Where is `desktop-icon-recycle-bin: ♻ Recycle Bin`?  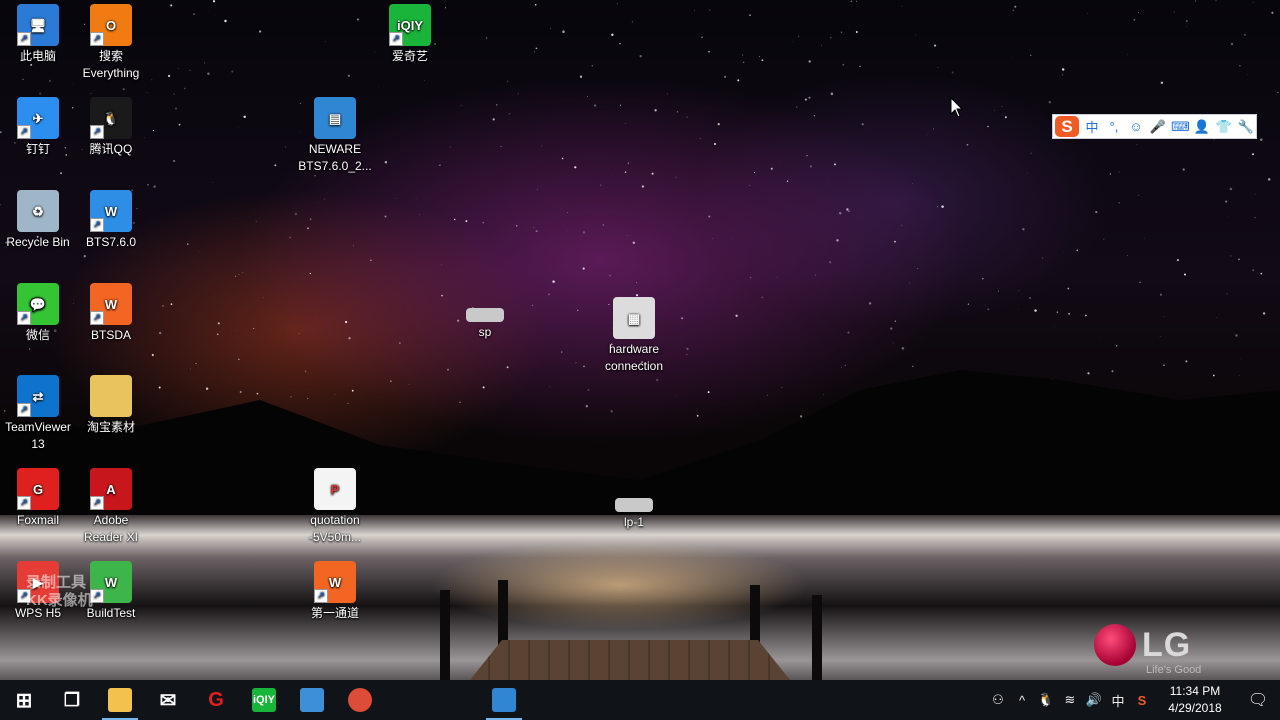 desktop-icon-recycle-bin: ♻ Recycle Bin is located at coordinates (38, 220).